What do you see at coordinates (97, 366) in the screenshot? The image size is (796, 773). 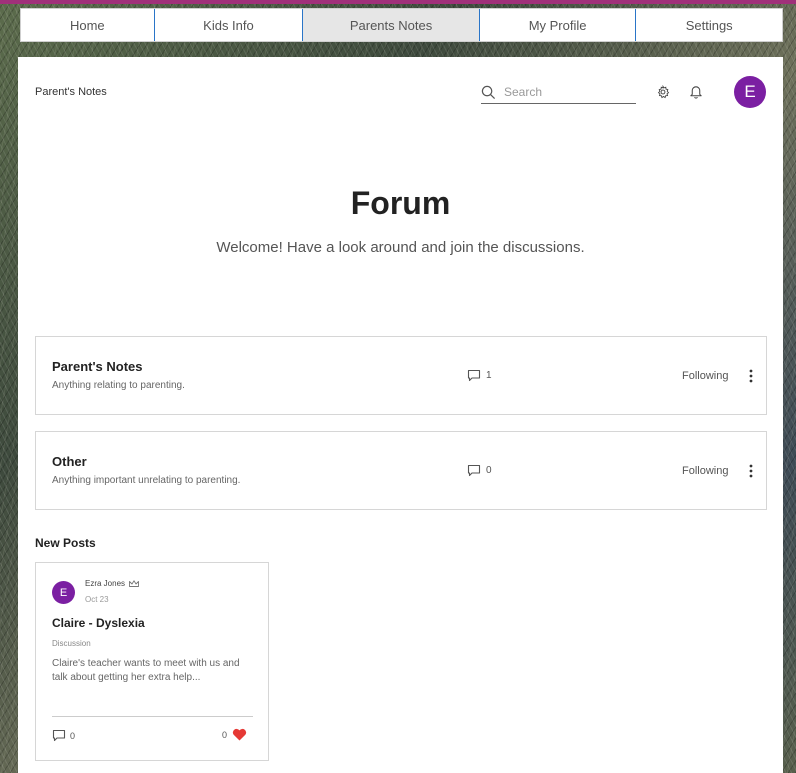 I see `category-name: Parent's Notes` at bounding box center [97, 366].